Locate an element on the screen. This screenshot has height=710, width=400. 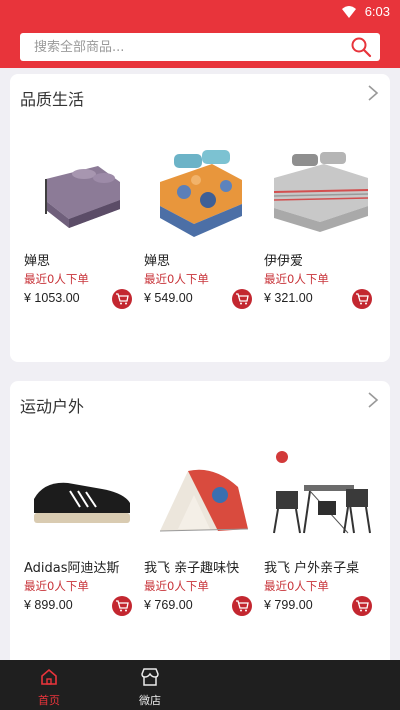
product-image-tent is located at coordinates (202, 496).